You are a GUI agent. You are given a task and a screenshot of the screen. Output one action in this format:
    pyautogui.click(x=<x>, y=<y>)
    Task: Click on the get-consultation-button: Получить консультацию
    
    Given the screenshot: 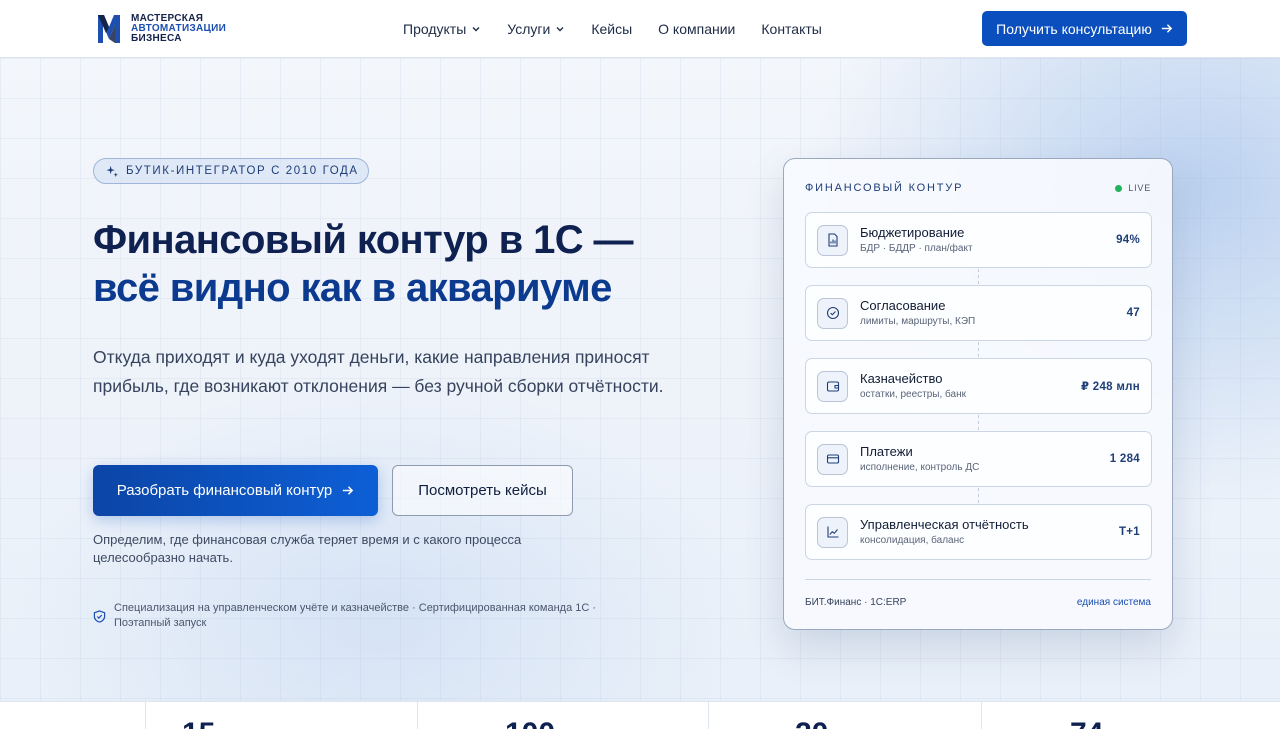 What is the action you would take?
    pyautogui.click(x=1084, y=28)
    